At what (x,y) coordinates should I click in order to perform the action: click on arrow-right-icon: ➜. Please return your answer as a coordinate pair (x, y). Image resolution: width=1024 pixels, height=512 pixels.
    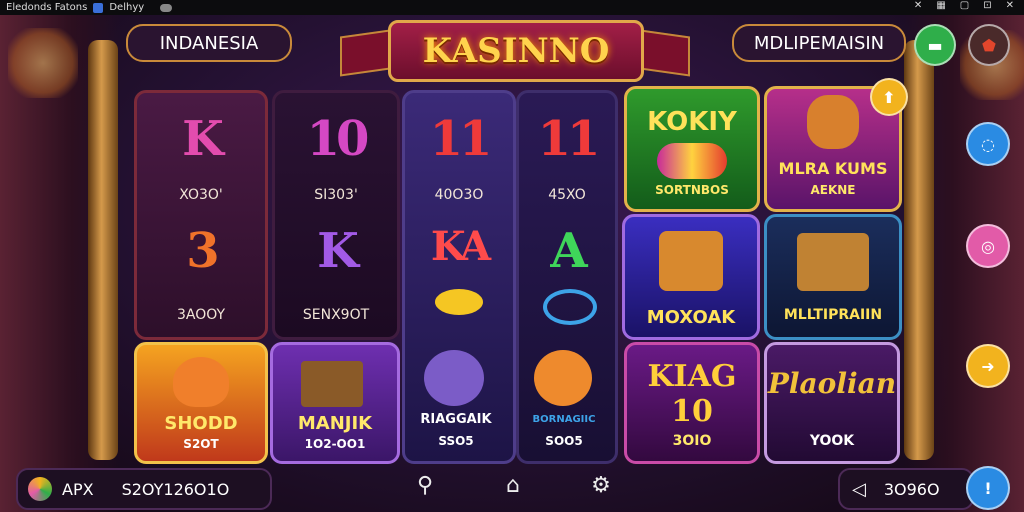
    Looking at the image, I should click on (988, 366).